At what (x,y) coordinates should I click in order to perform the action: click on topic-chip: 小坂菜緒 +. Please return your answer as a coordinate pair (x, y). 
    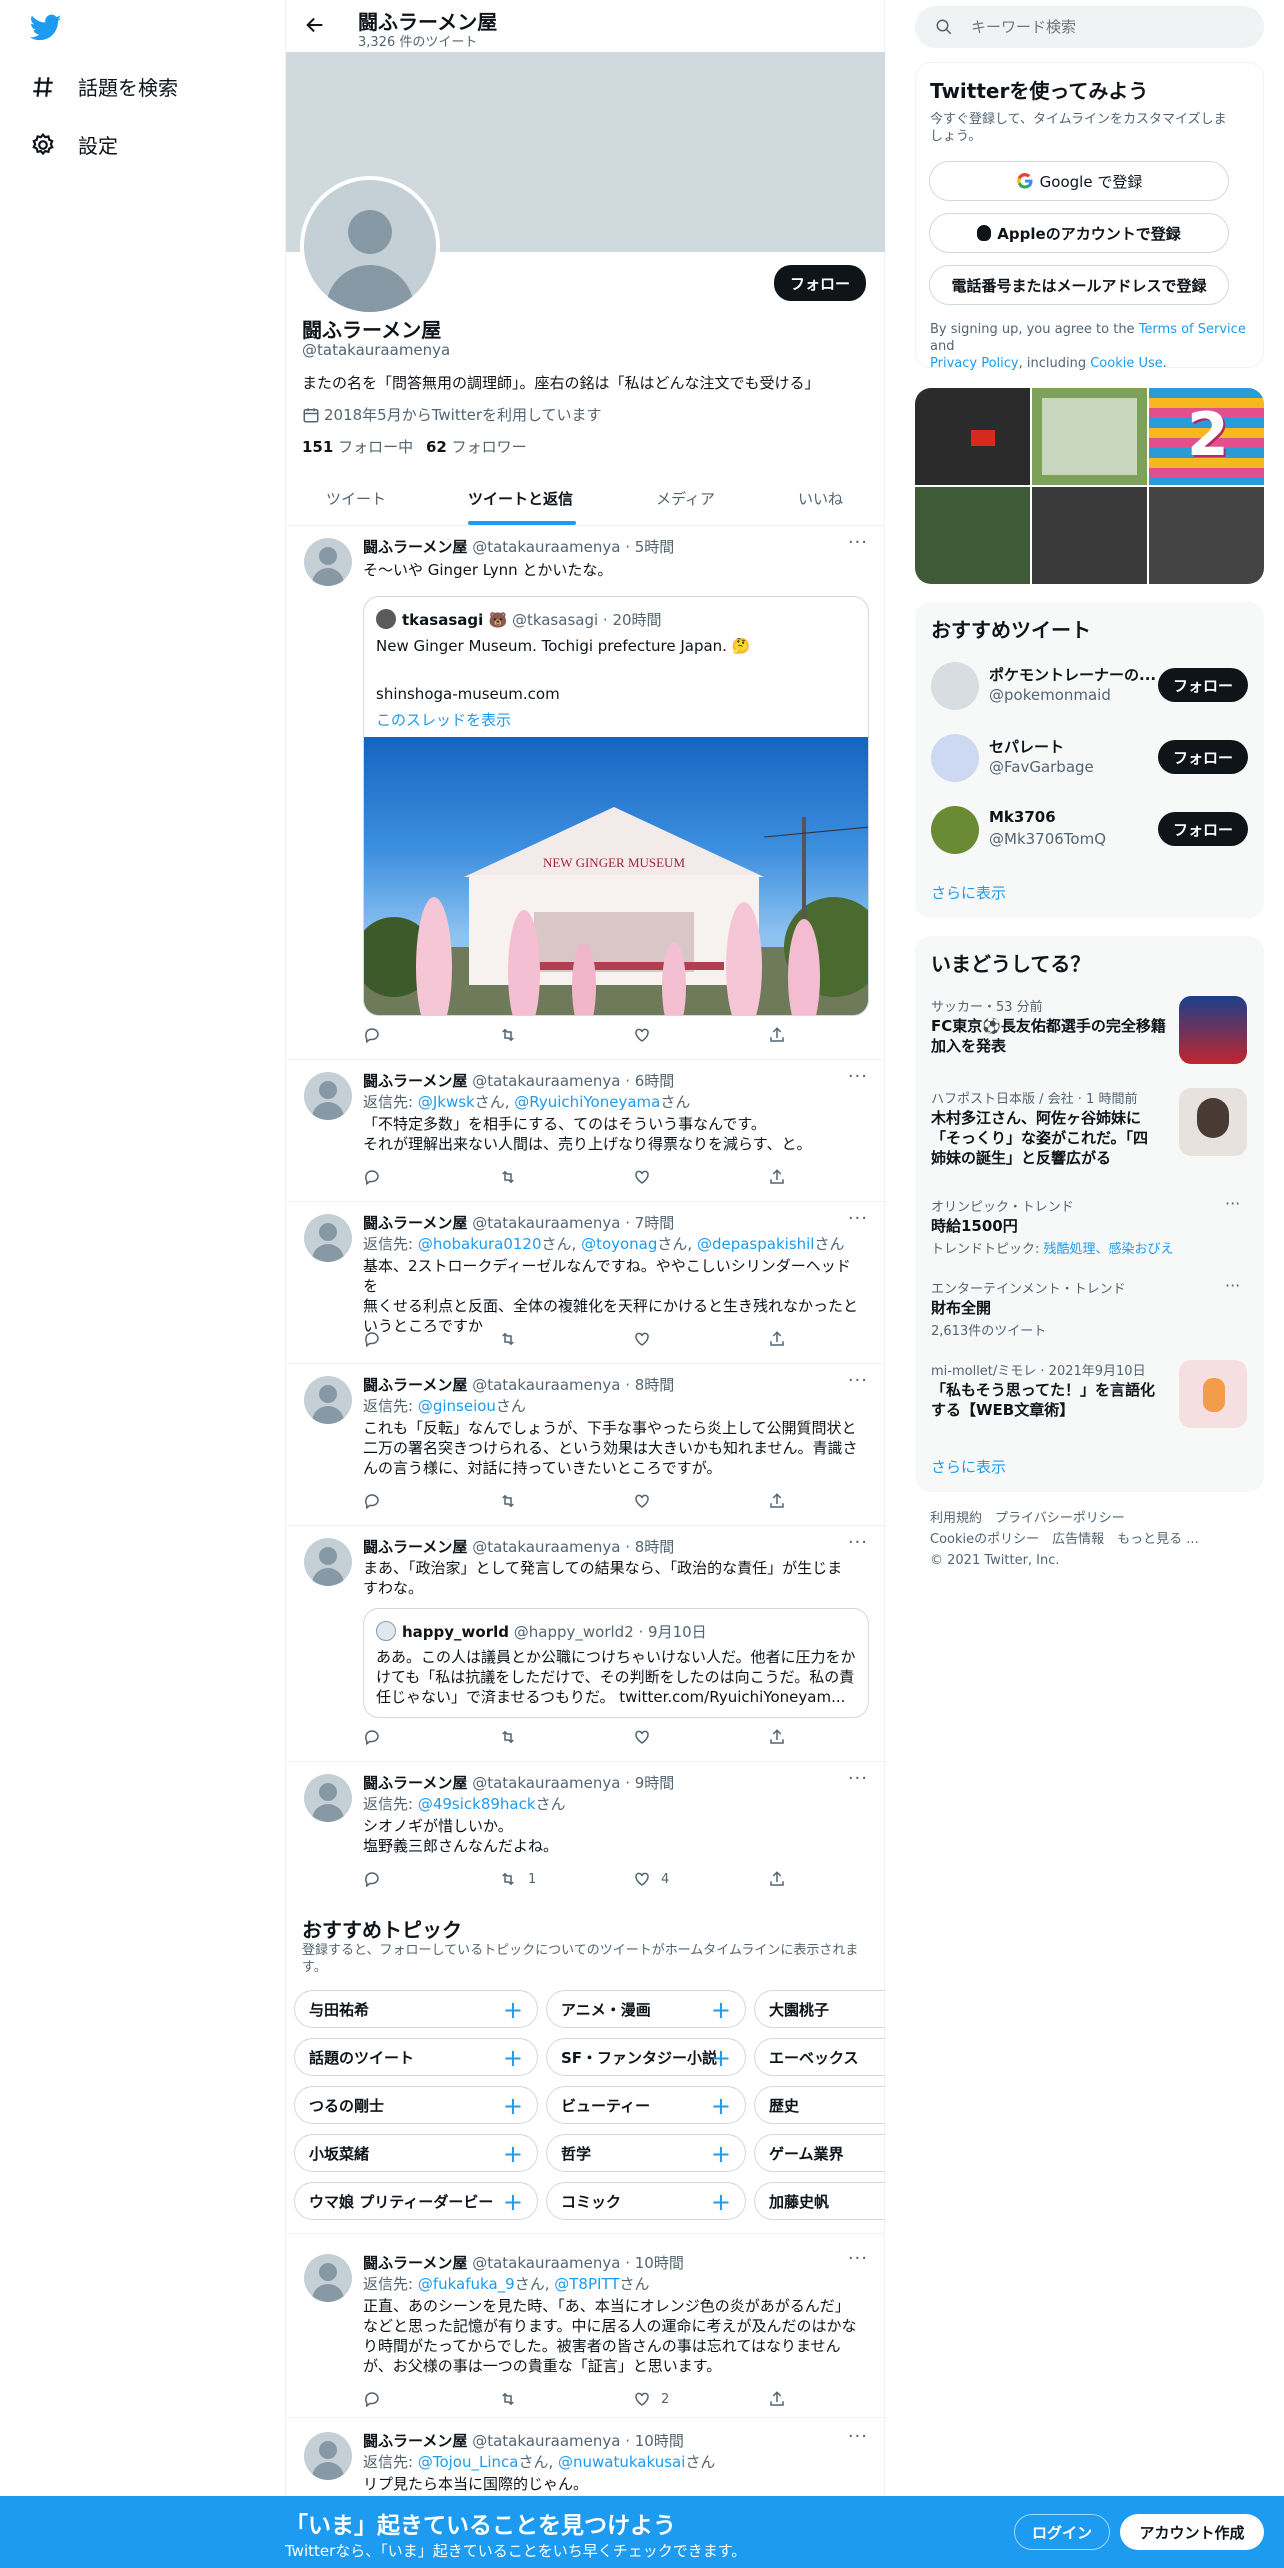
    Looking at the image, I should click on (416, 2153).